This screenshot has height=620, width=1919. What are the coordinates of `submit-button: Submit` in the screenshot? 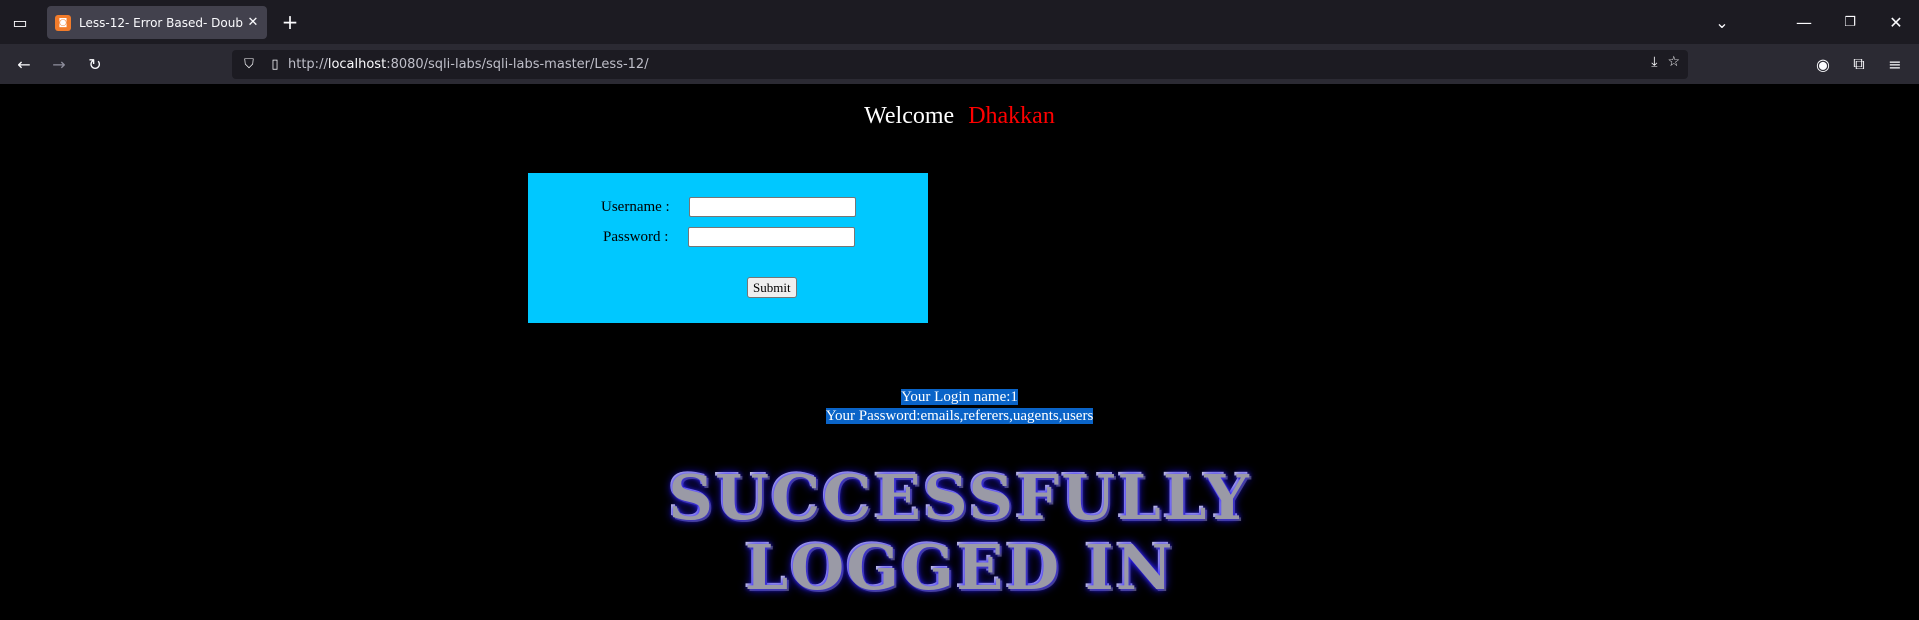 It's located at (772, 287).